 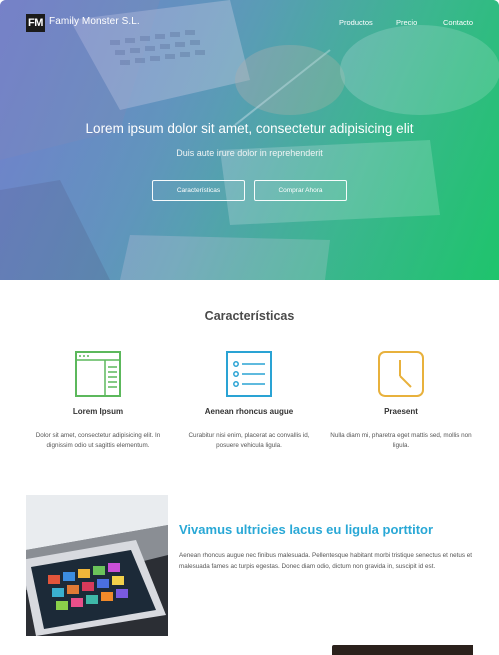 What do you see at coordinates (198, 190) in the screenshot?
I see `caracteristicas-button: Características` at bounding box center [198, 190].